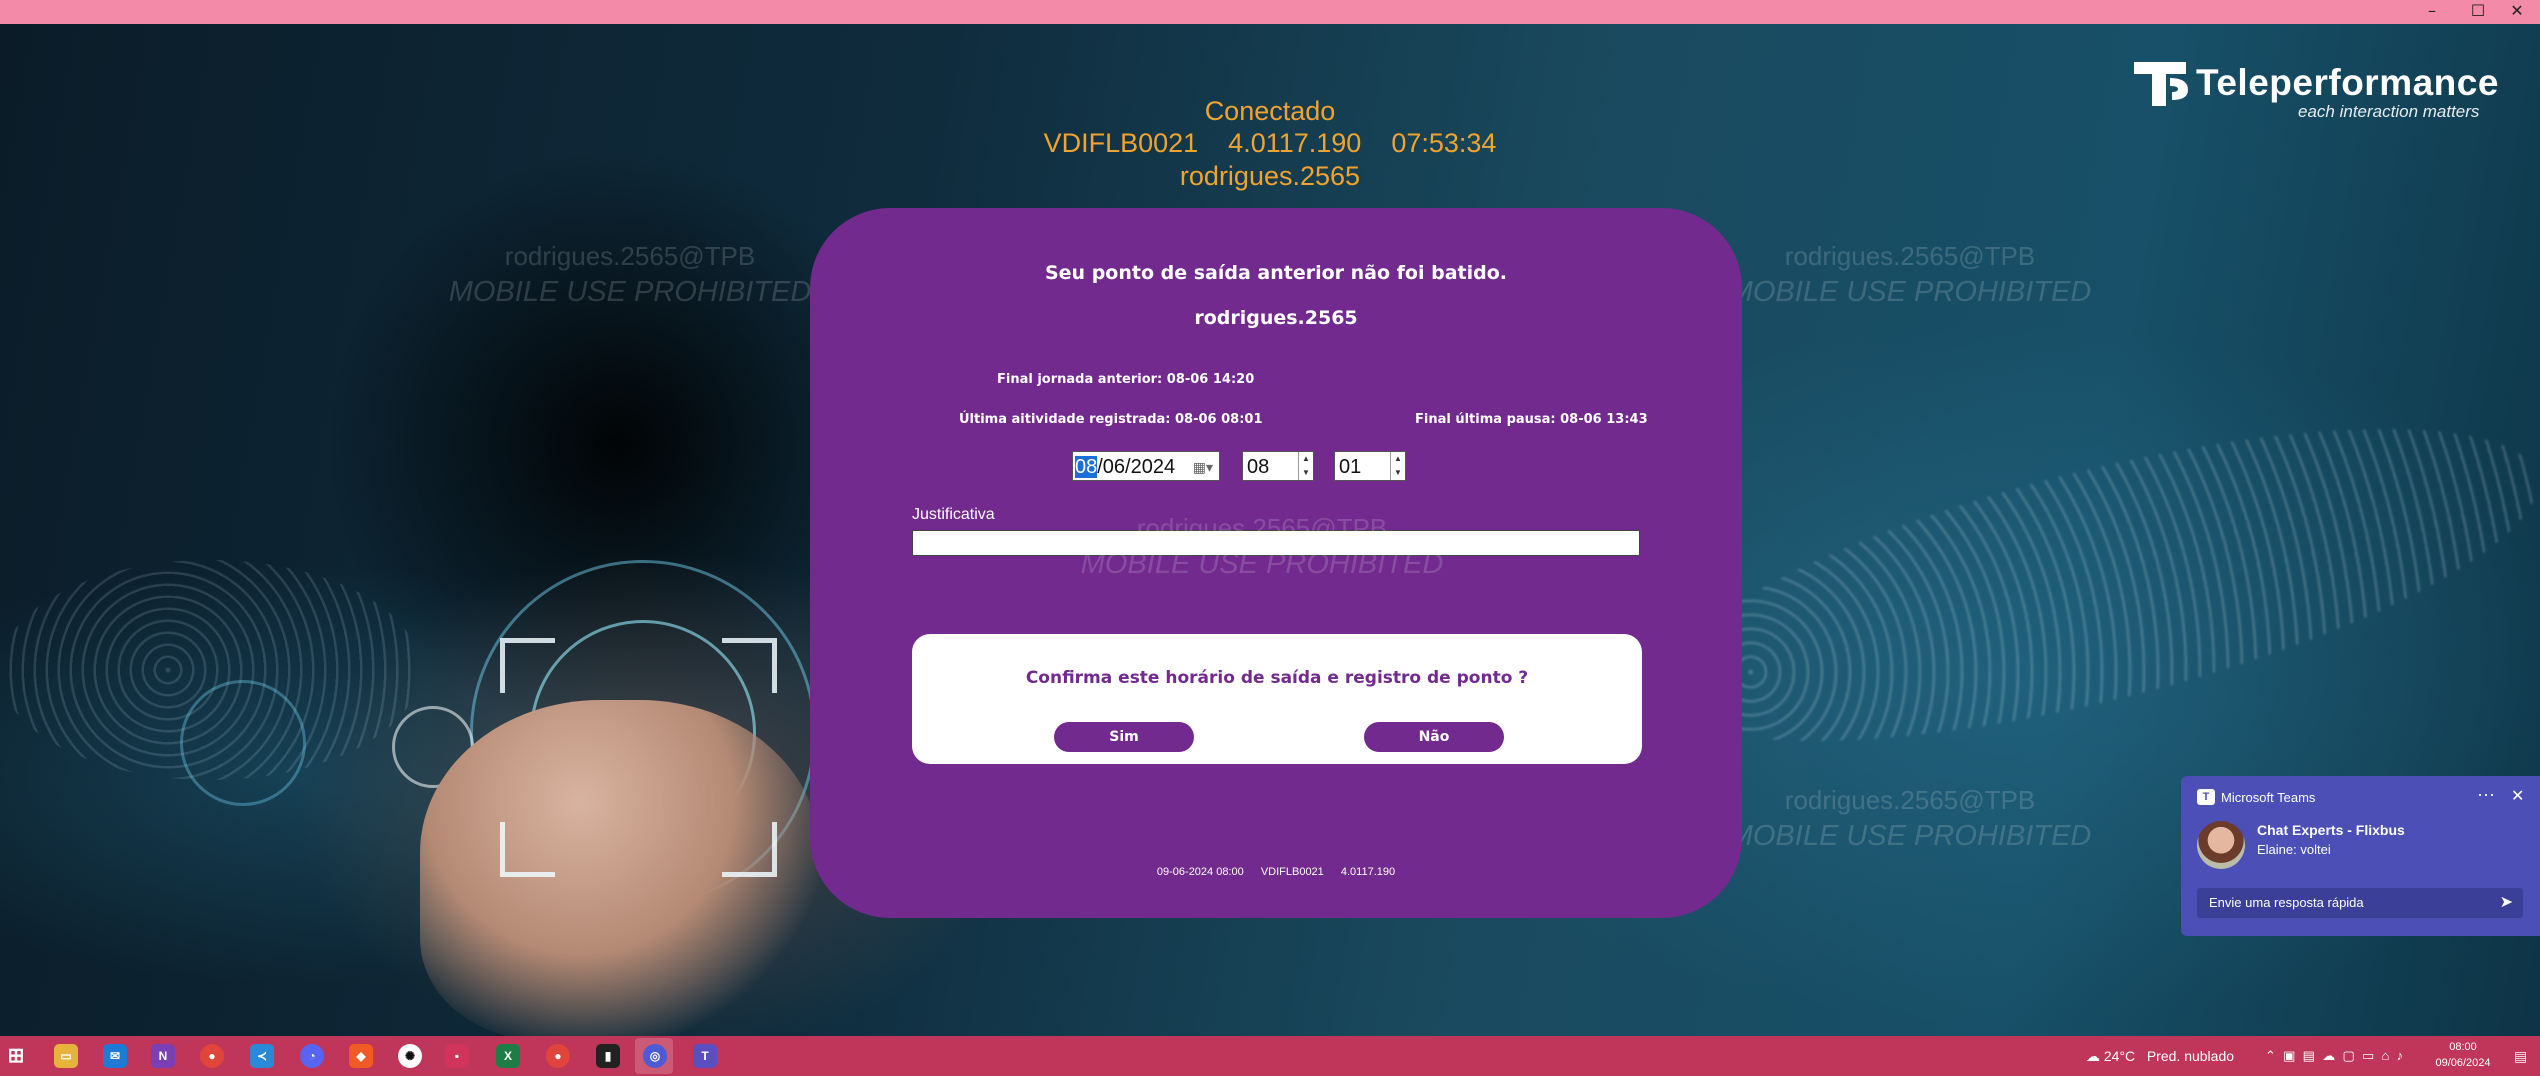 The height and width of the screenshot is (1076, 2540). Describe the element at coordinates (2268, 797) in the screenshot. I see `toast-app-name: Microsoft Teams` at that location.